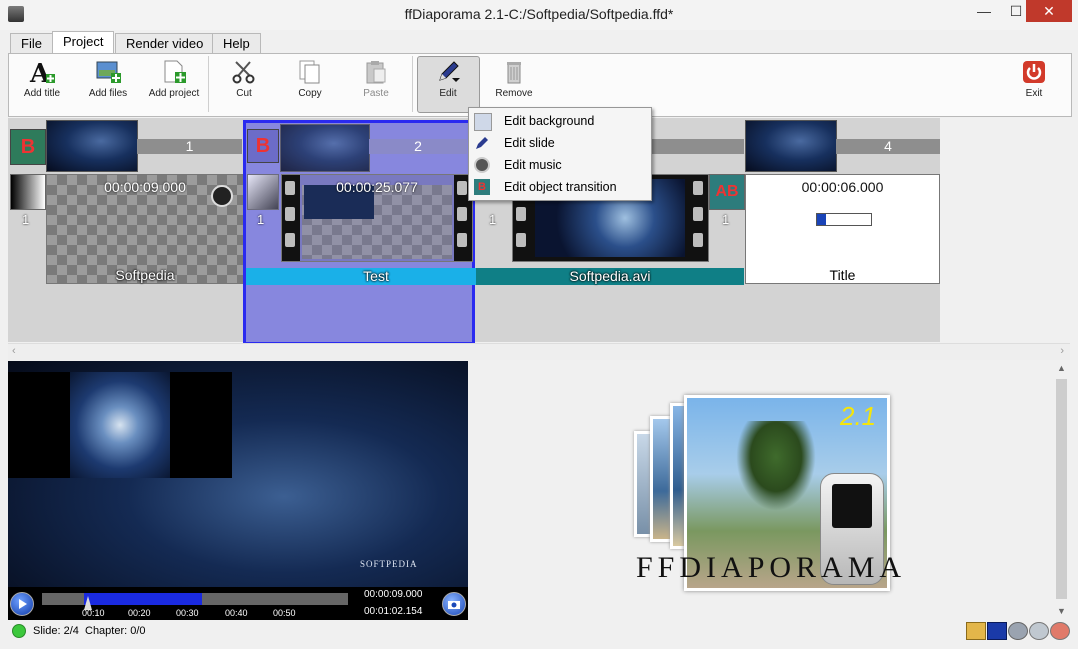 The width and height of the screenshot is (1078, 649). I want to click on edit-button: Edit, so click(448, 78).